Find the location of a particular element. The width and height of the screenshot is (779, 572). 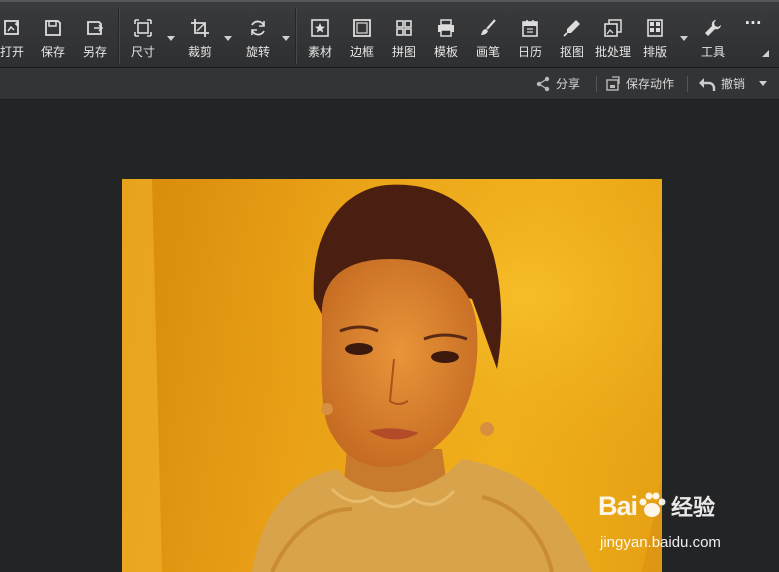

batch-icon is located at coordinates (613, 28).